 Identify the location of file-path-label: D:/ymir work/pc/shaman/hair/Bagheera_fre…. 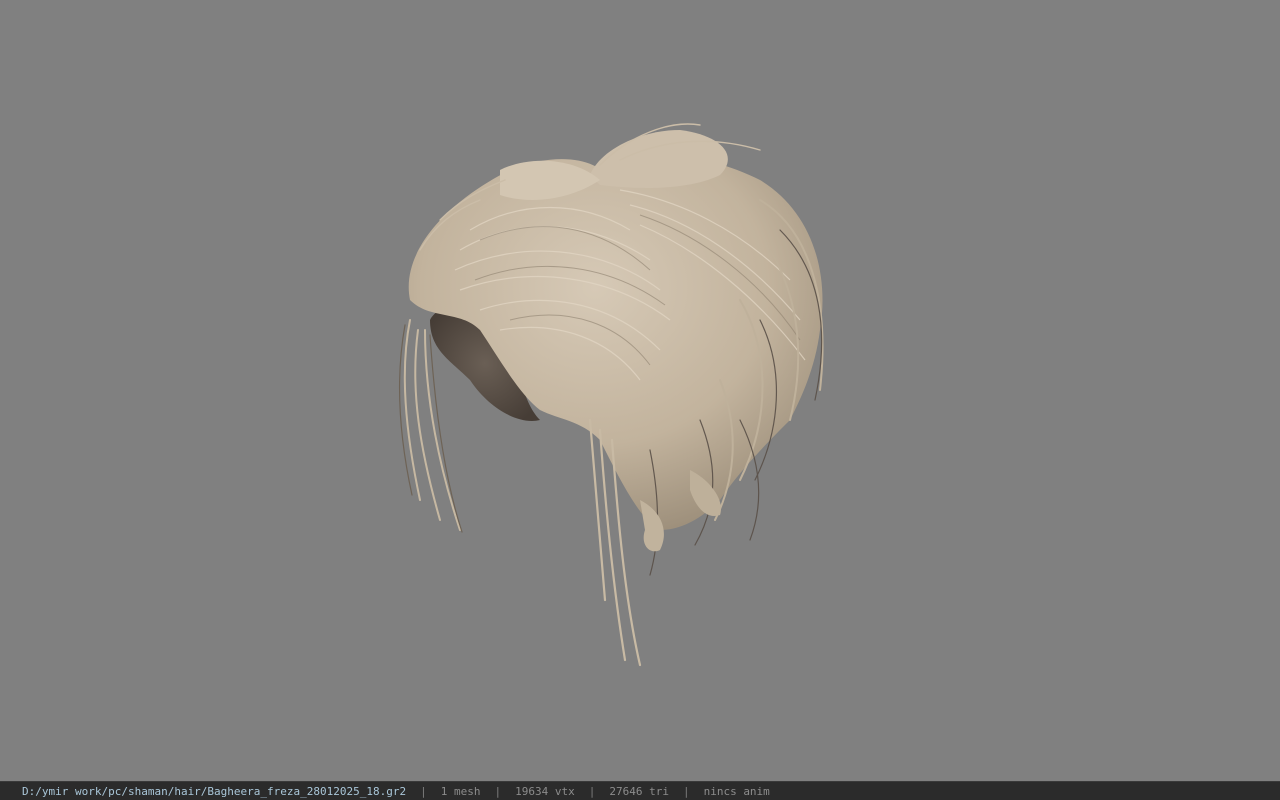
(214, 791).